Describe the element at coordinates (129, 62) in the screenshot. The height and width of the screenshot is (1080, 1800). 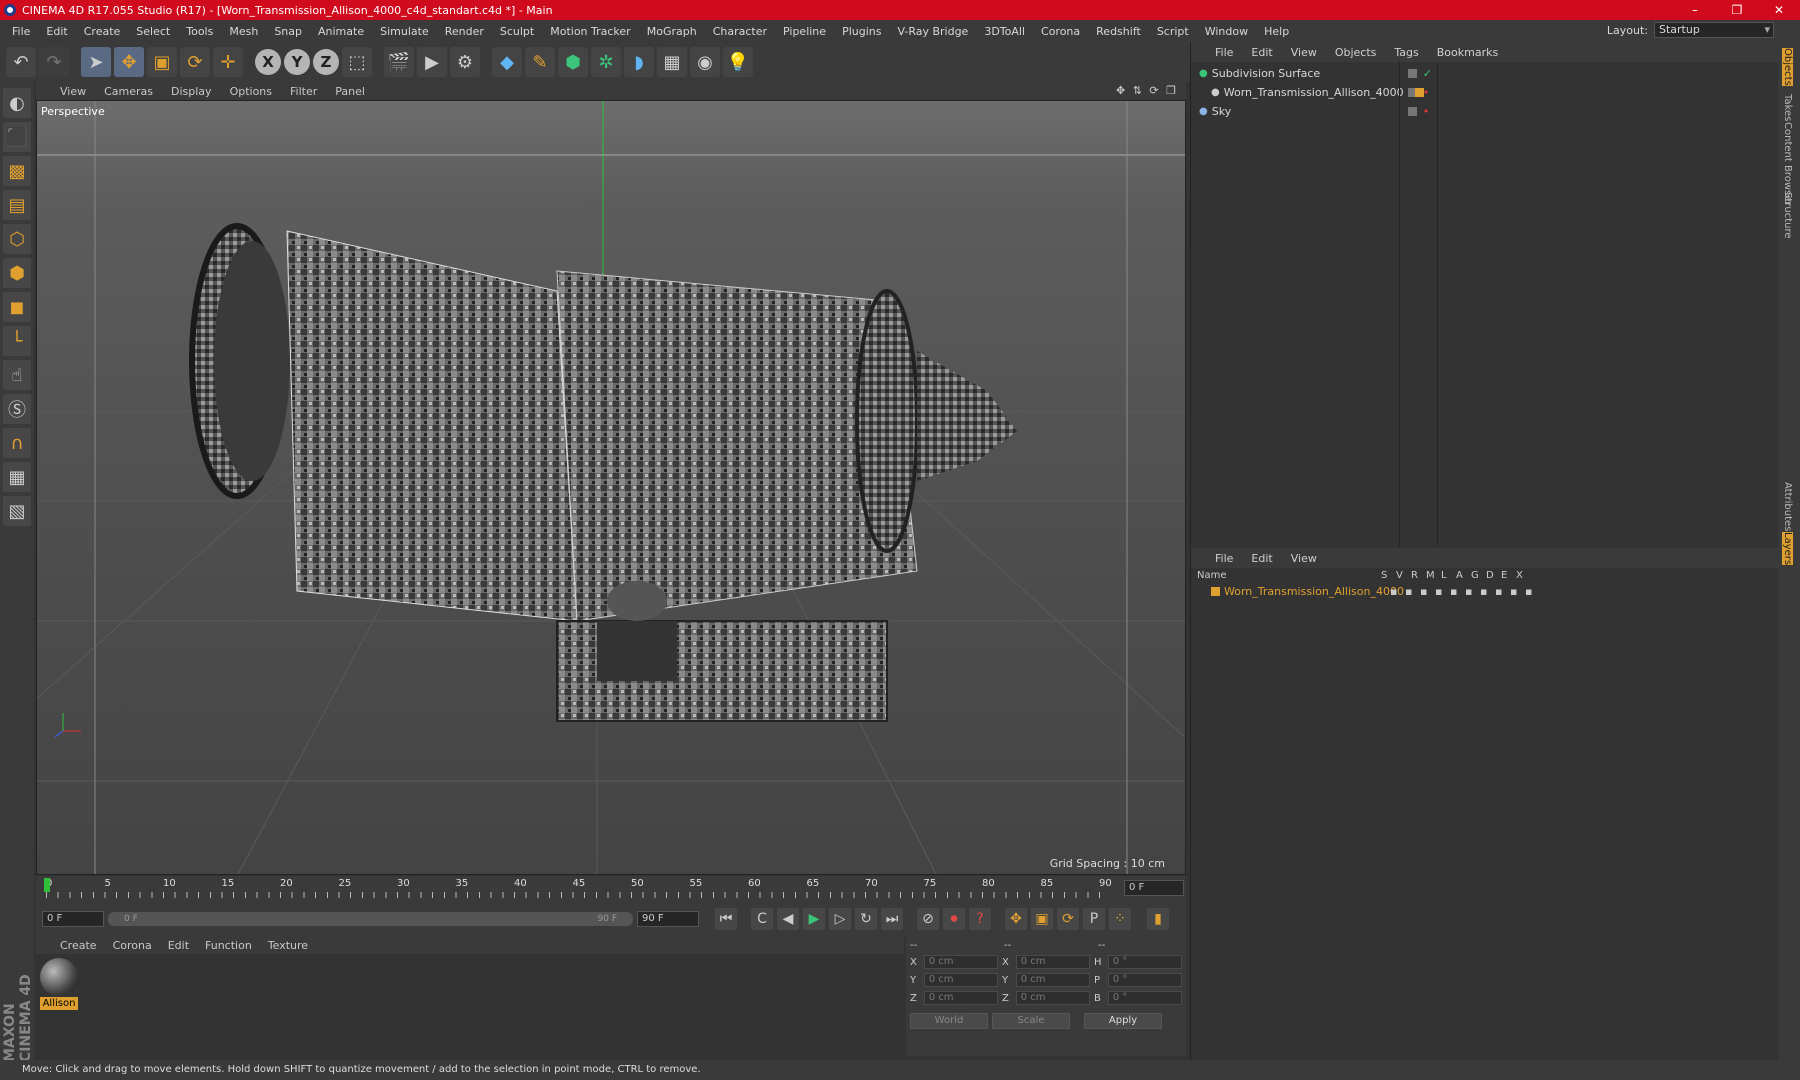
I see `move-icon: ✥` at that location.